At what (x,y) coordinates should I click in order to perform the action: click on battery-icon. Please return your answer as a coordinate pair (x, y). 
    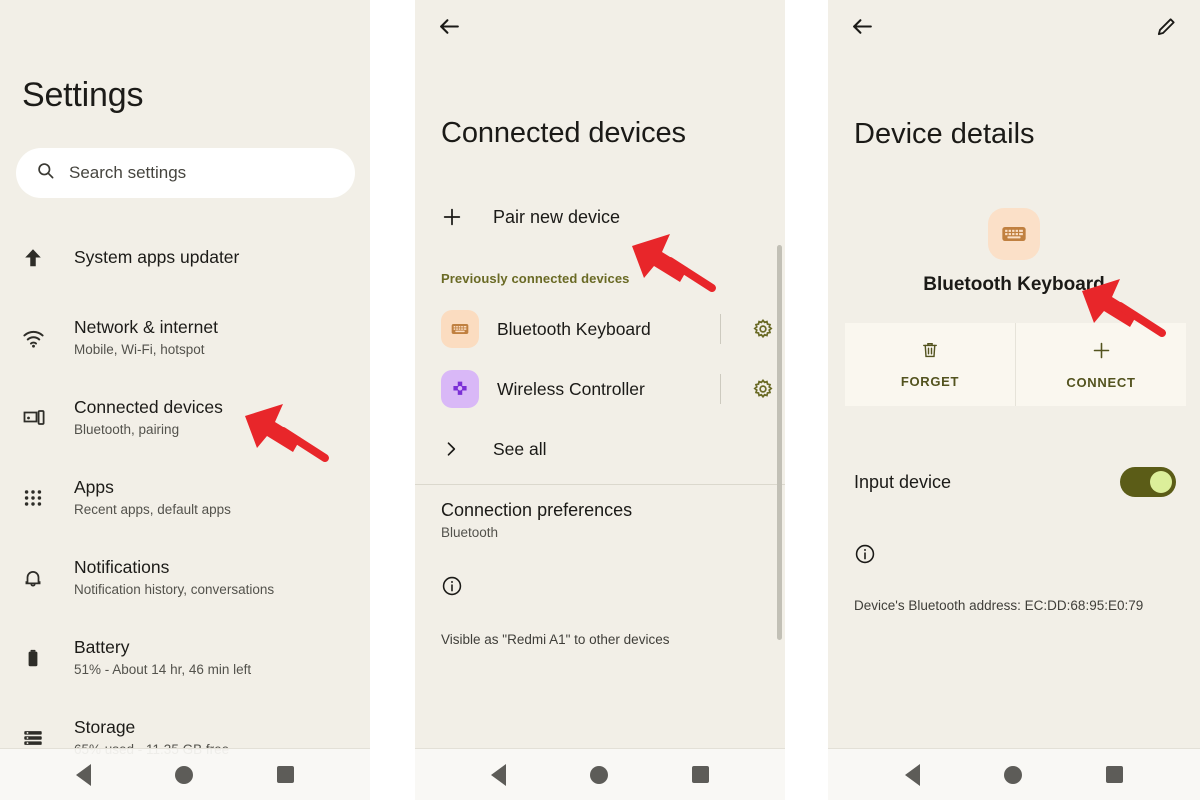
    Looking at the image, I should click on (39, 658).